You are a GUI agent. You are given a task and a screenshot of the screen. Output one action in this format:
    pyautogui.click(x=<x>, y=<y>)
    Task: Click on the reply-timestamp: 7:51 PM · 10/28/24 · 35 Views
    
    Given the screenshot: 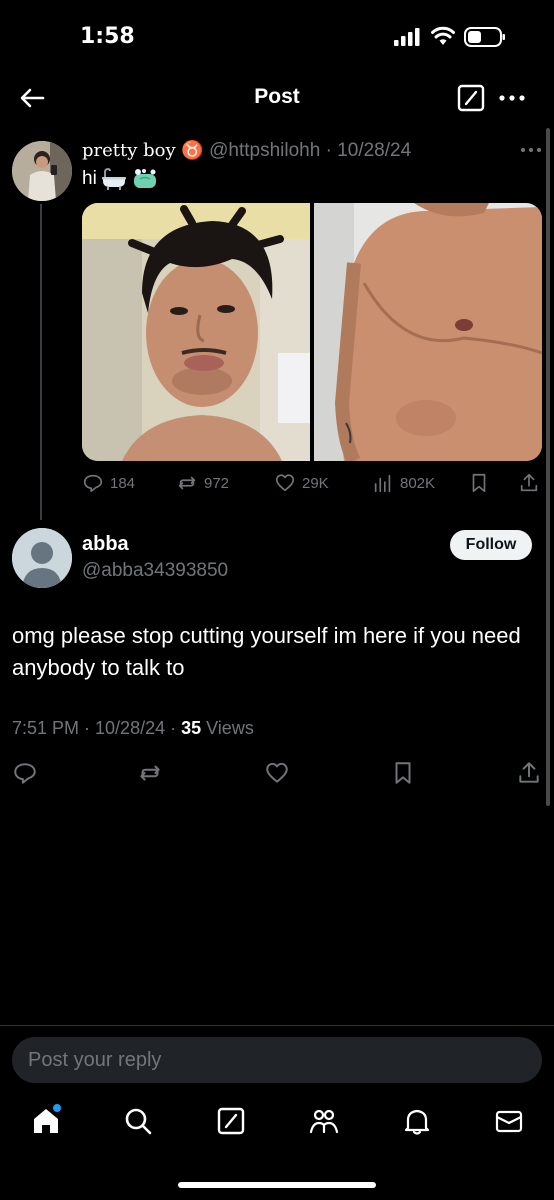 What is the action you would take?
    pyautogui.click(x=133, y=728)
    